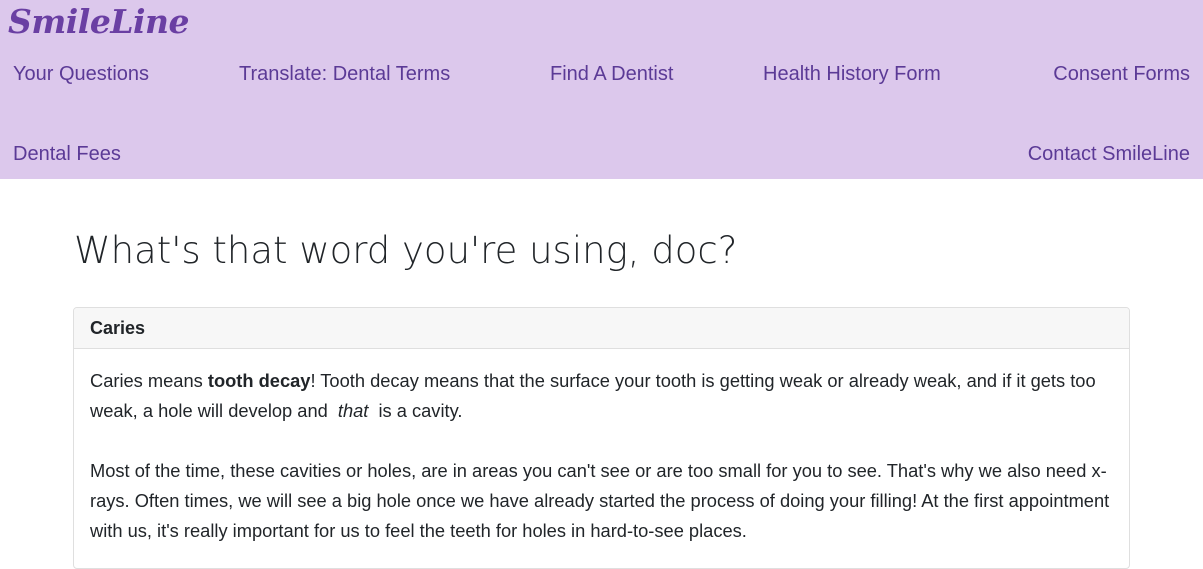 Image resolution: width=1203 pixels, height=569 pixels. I want to click on card-header: Caries, so click(601, 328).